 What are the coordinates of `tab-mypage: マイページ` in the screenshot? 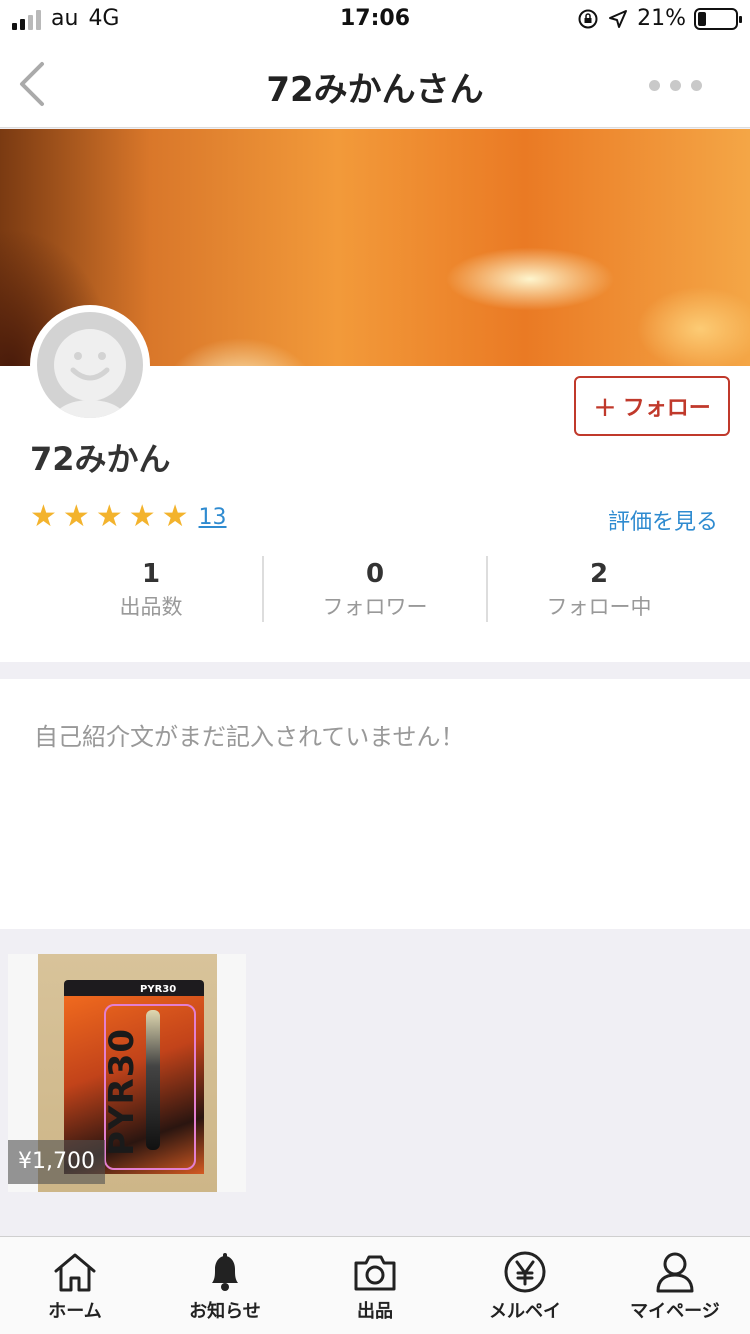 It's located at (675, 1285).